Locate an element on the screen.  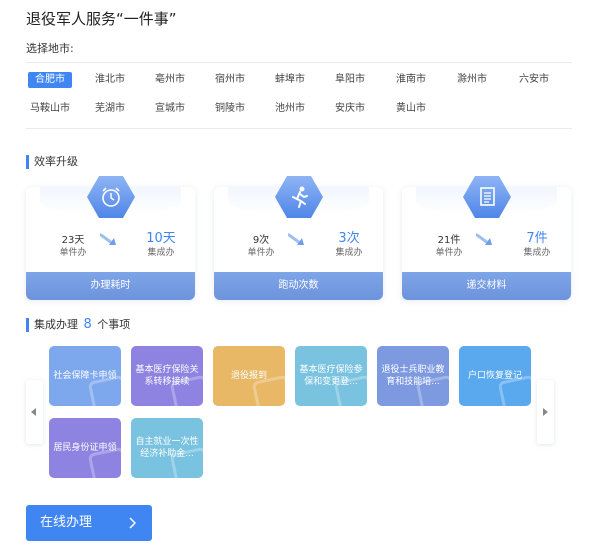
service-tile-label: 居民身份证申领 is located at coordinates (85, 448).